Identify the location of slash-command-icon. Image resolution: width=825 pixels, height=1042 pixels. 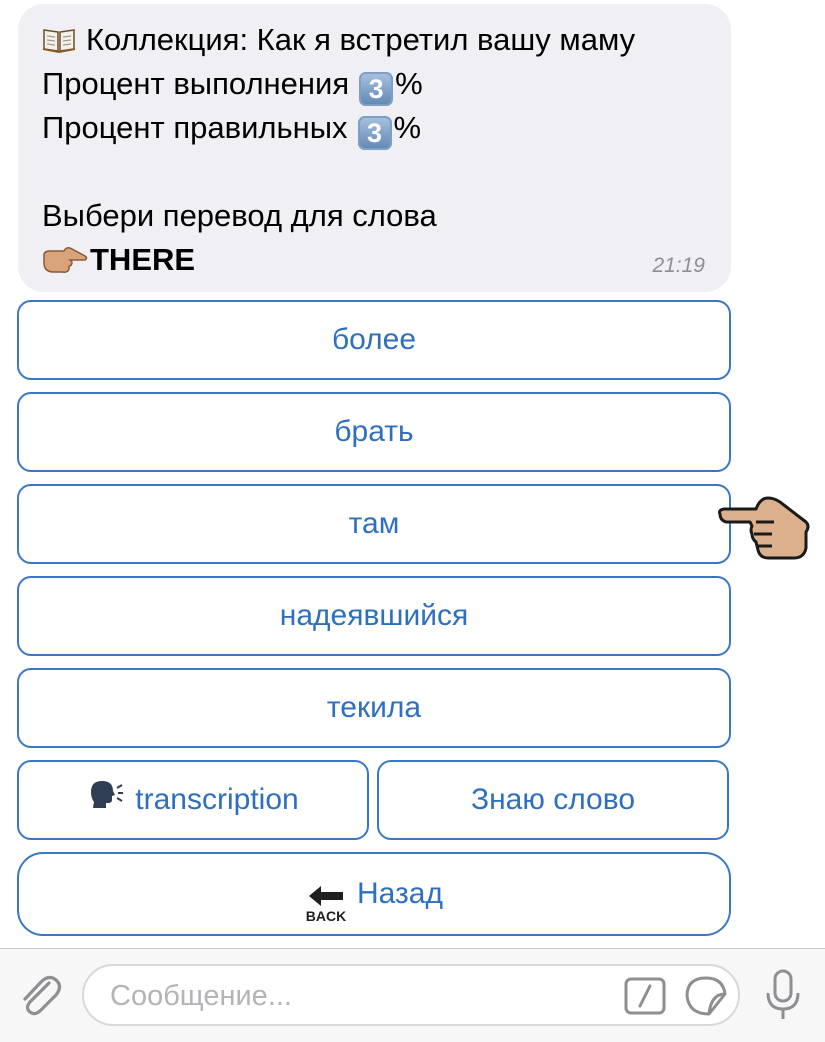
(645, 998).